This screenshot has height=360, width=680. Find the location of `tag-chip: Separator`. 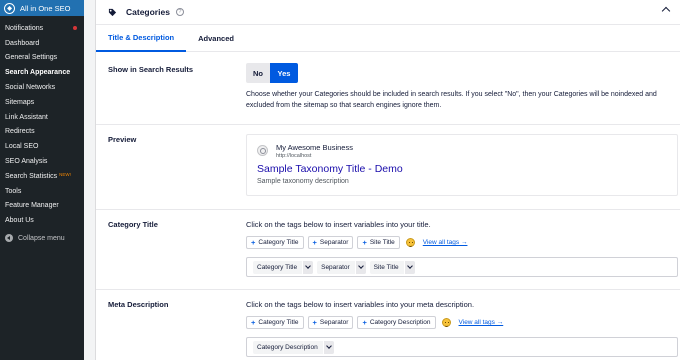

tag-chip: Separator is located at coordinates (341, 267).